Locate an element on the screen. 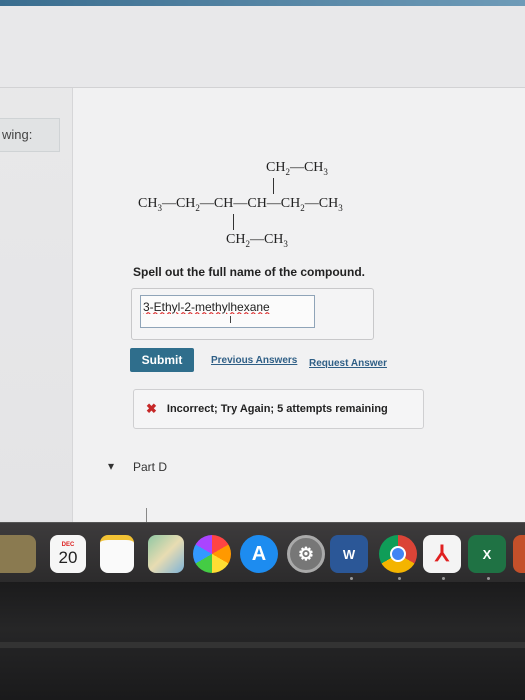 This screenshot has height=700, width=525. maps-icon is located at coordinates (166, 554).